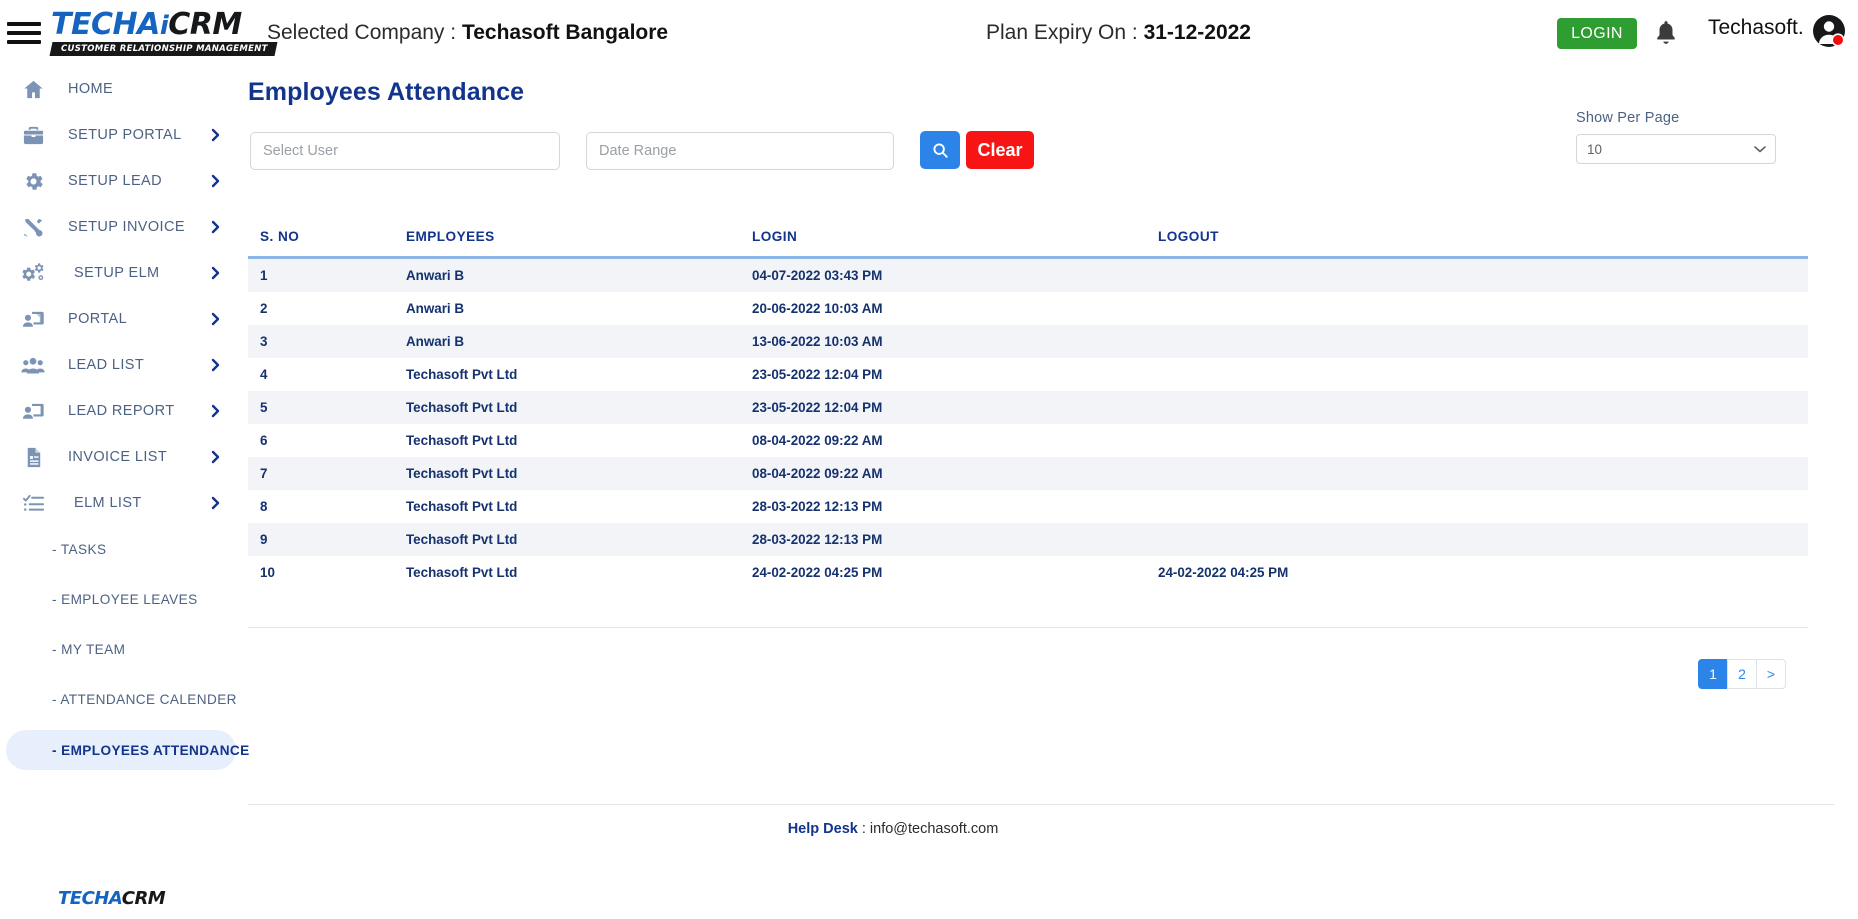  What do you see at coordinates (124, 411) in the screenshot?
I see `sidebar-item-lead-report: LEAD REPORT` at bounding box center [124, 411].